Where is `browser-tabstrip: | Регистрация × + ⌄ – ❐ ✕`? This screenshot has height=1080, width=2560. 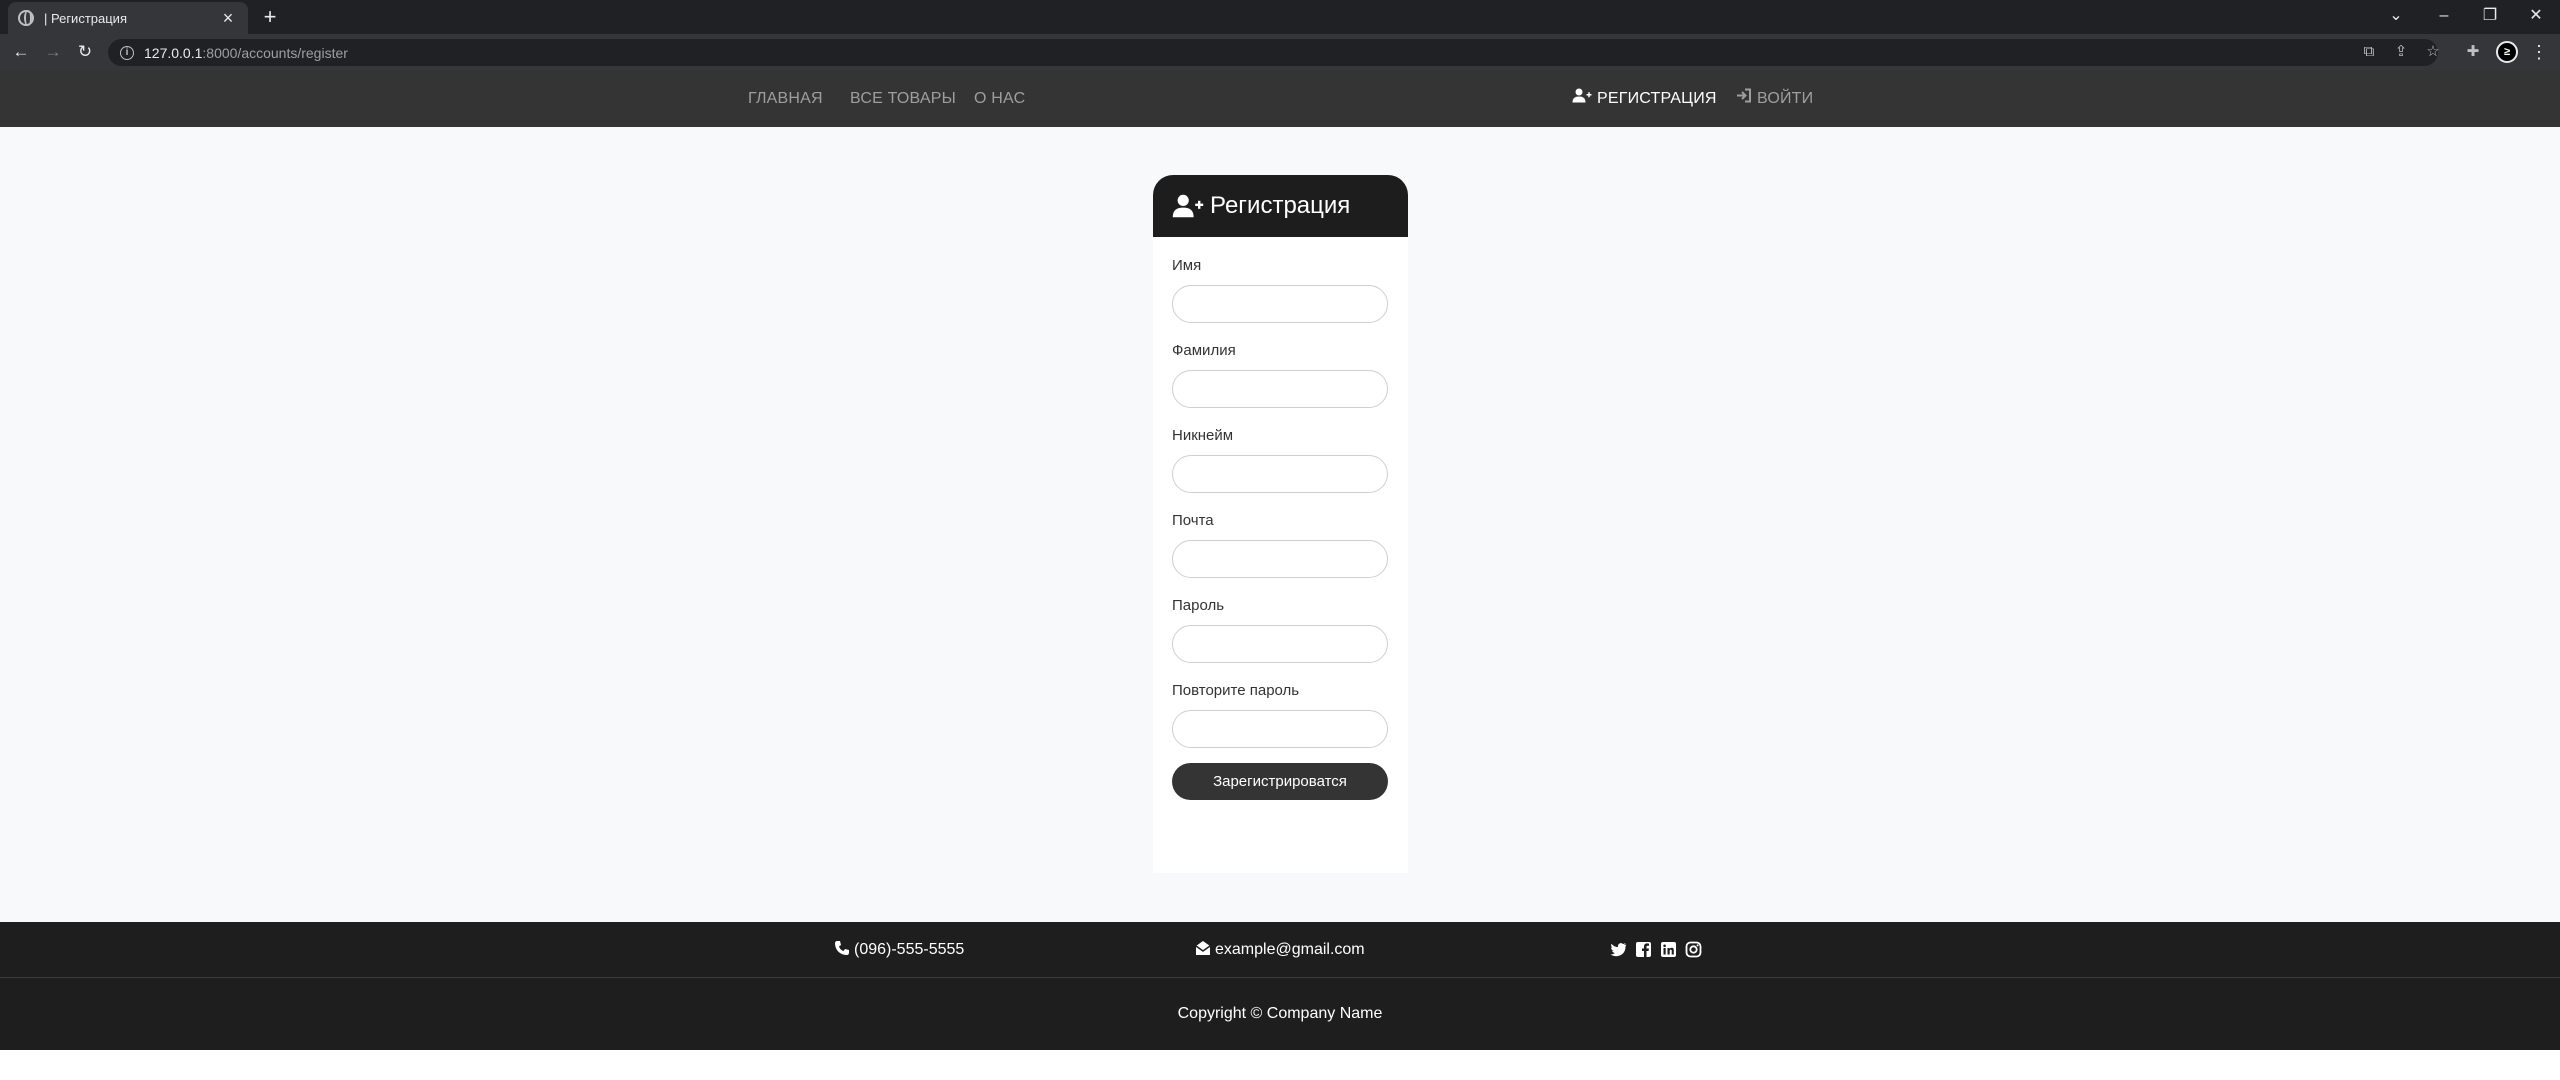 browser-tabstrip: | Регистрация × + ⌄ – ❐ ✕ is located at coordinates (1280, 17).